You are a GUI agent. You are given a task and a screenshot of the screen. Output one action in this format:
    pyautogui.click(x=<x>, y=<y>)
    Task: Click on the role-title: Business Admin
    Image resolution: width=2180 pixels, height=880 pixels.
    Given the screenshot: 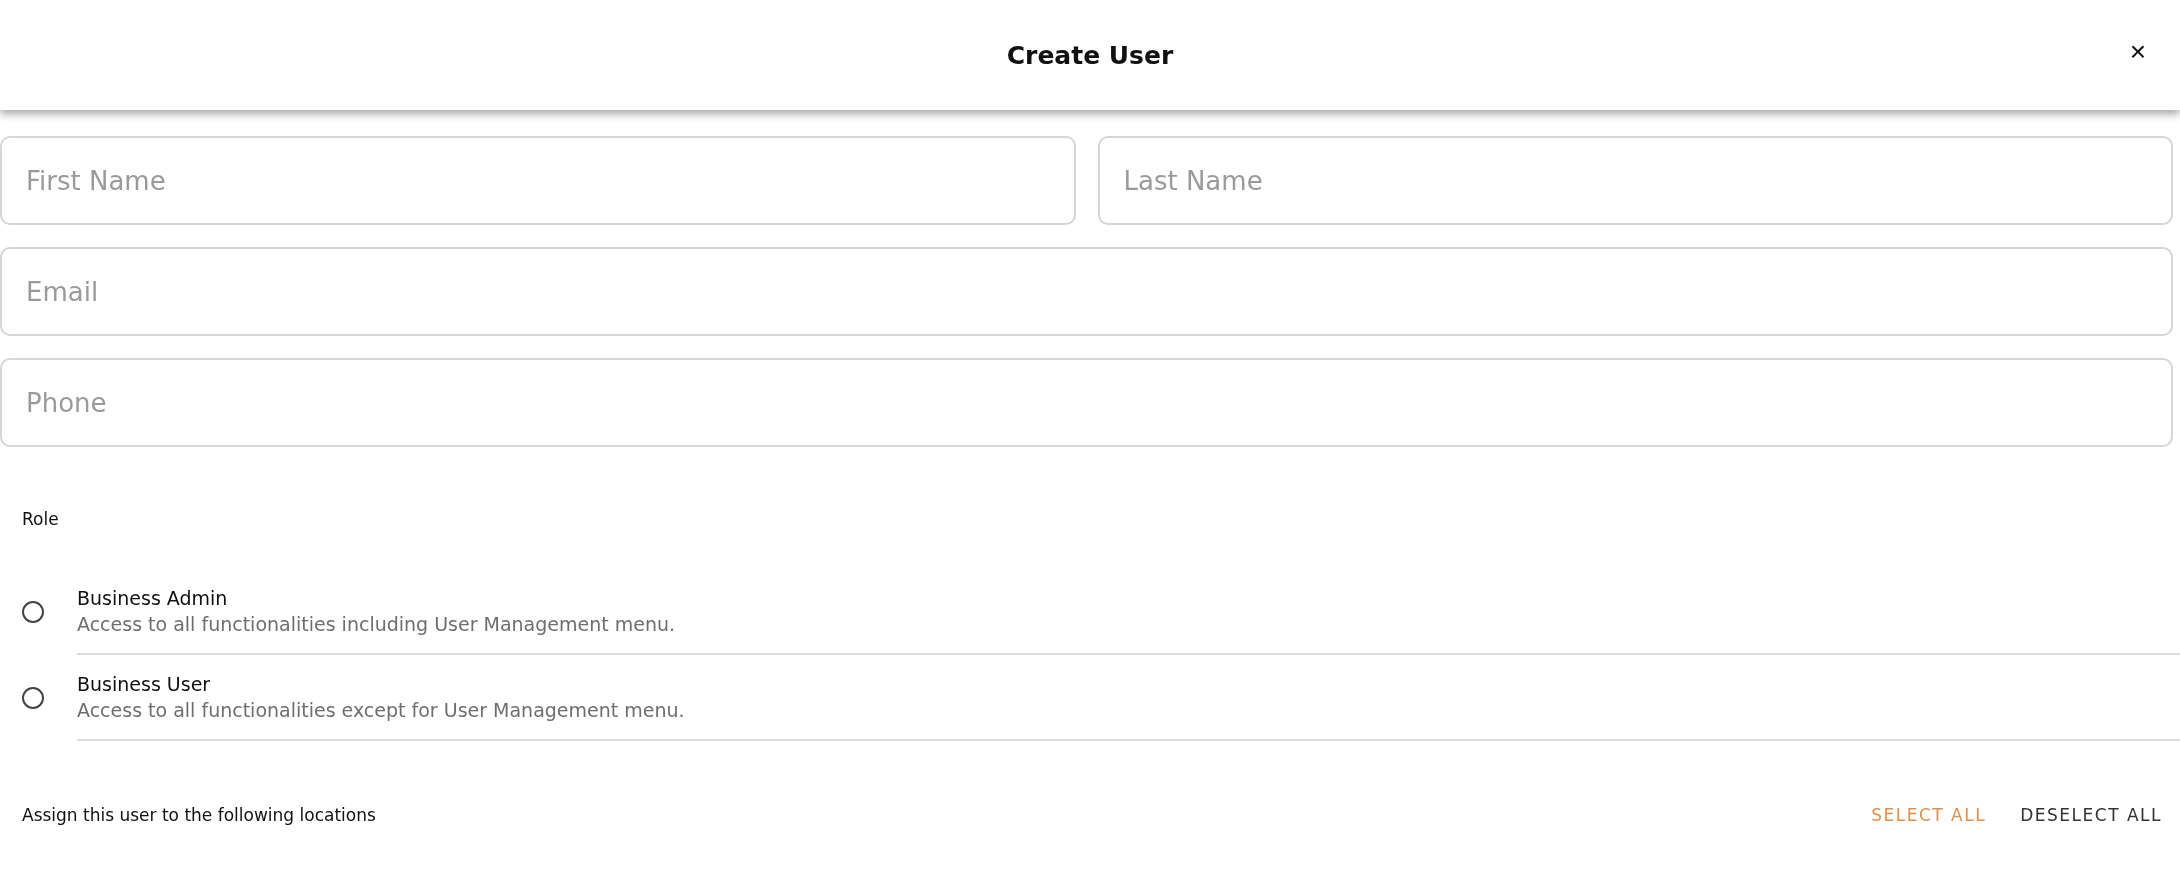 What is the action you would take?
    pyautogui.click(x=153, y=598)
    